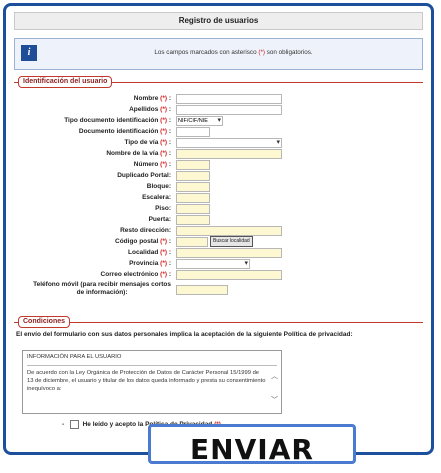 This screenshot has height=473, width=441. Describe the element at coordinates (148, 142) in the screenshot. I see `label-tipo-via: Tipo de vía (*) :` at that location.